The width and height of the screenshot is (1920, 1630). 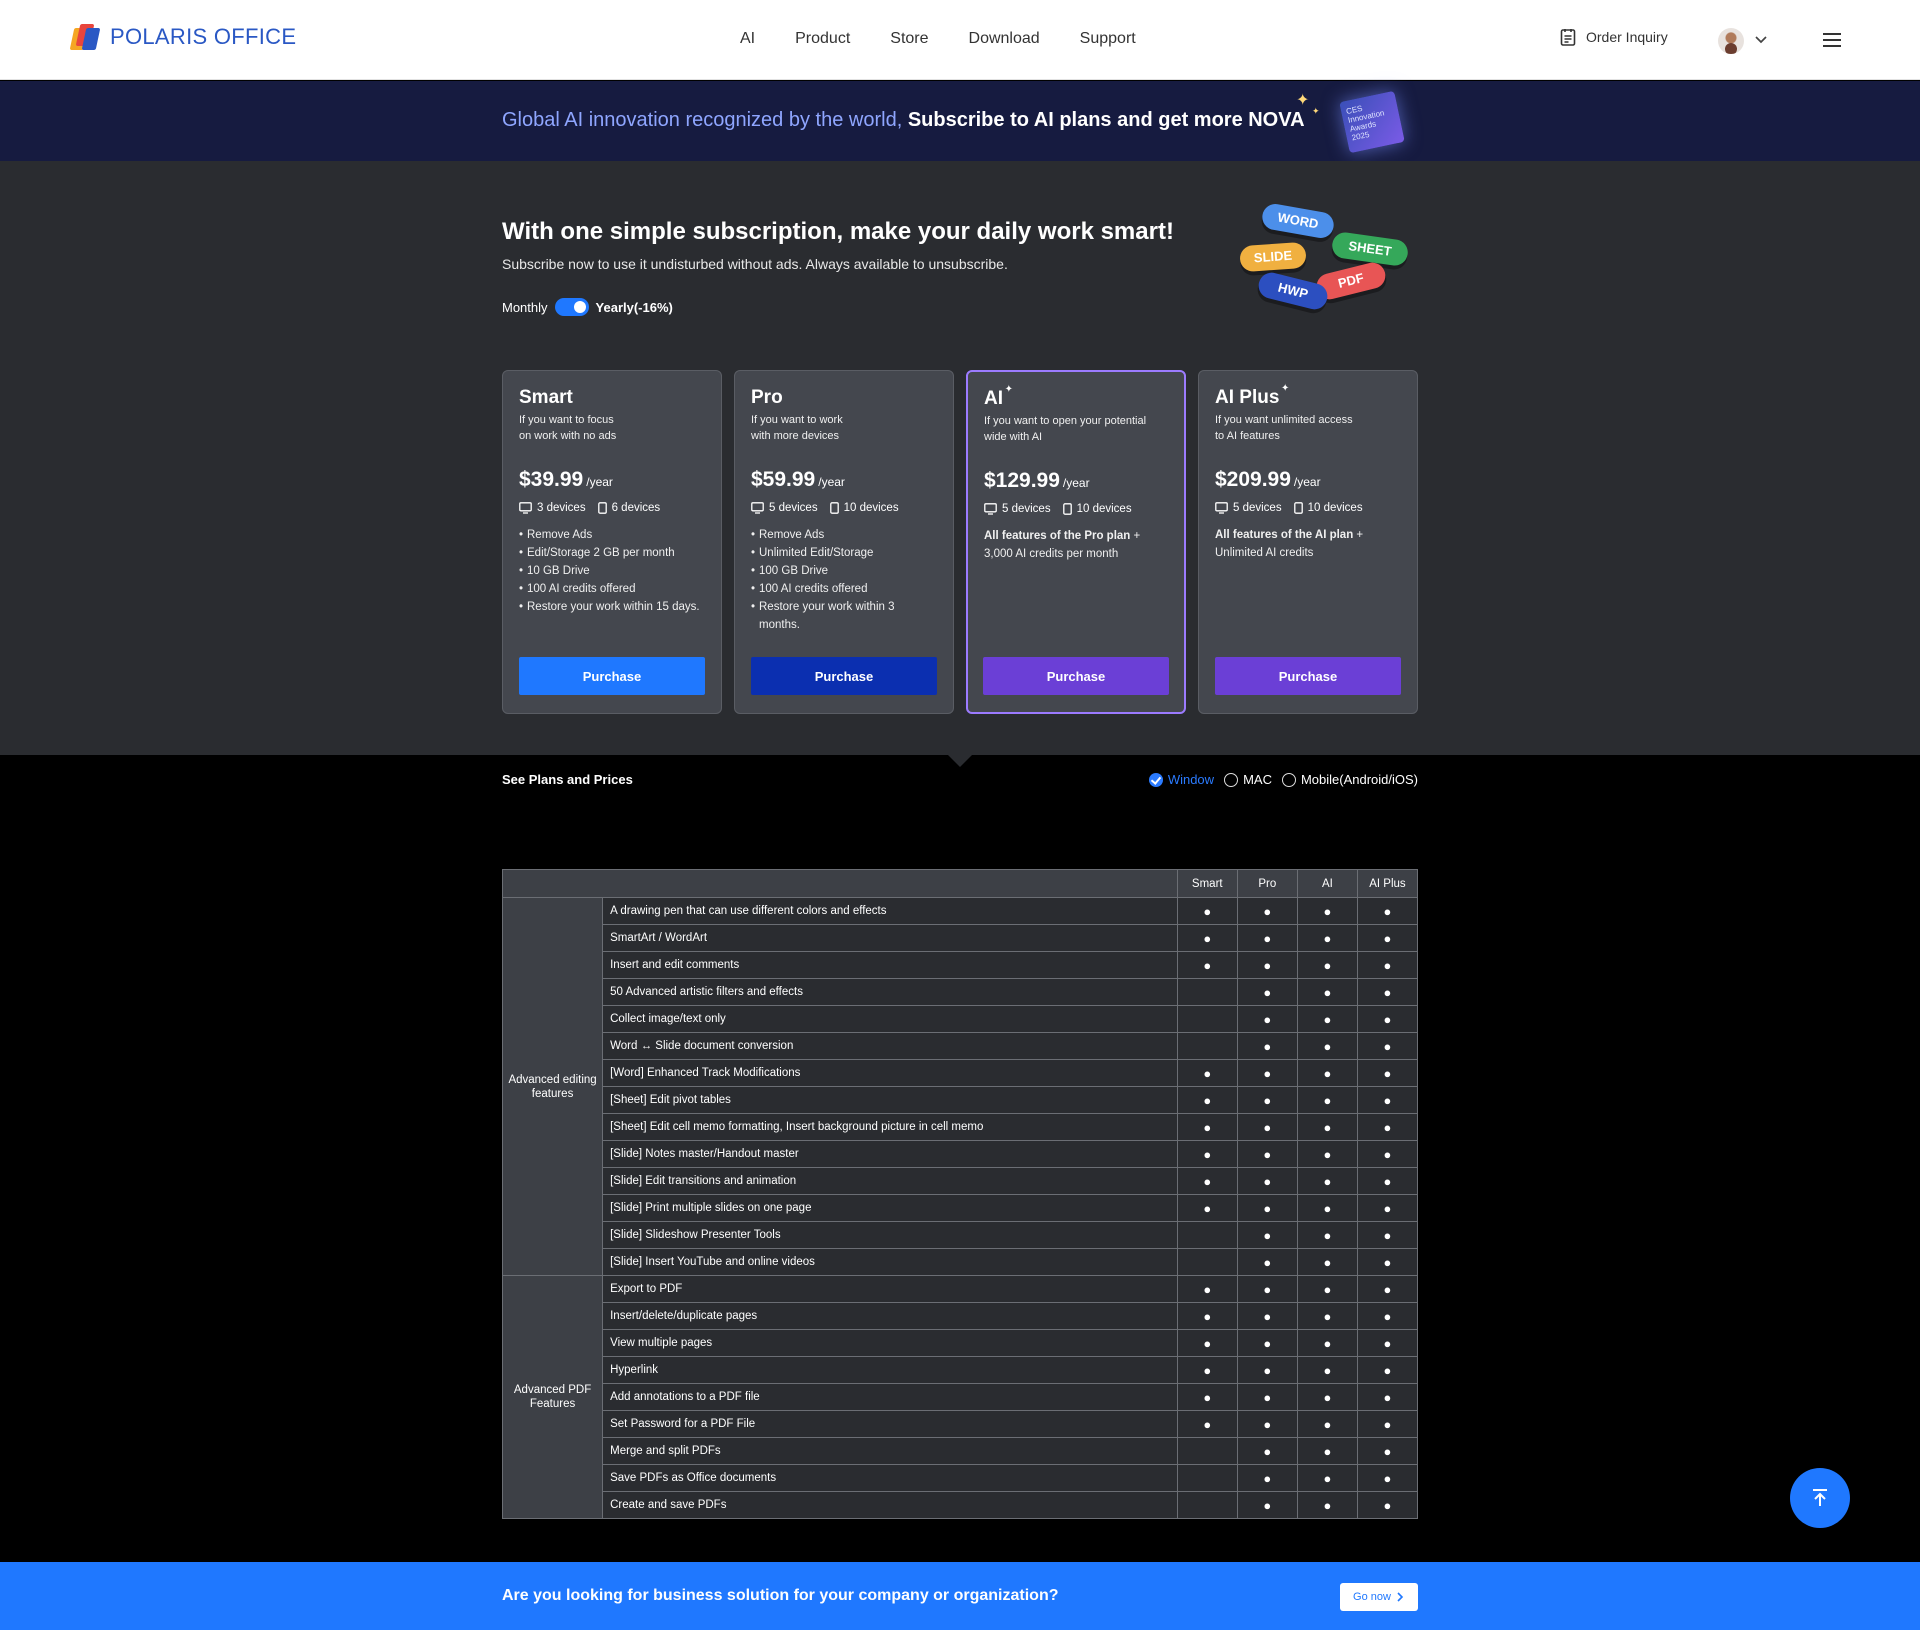 I want to click on table-row: Advanced PDF Features Export to PDF ● ● ● ●, so click(x=960, y=1397).